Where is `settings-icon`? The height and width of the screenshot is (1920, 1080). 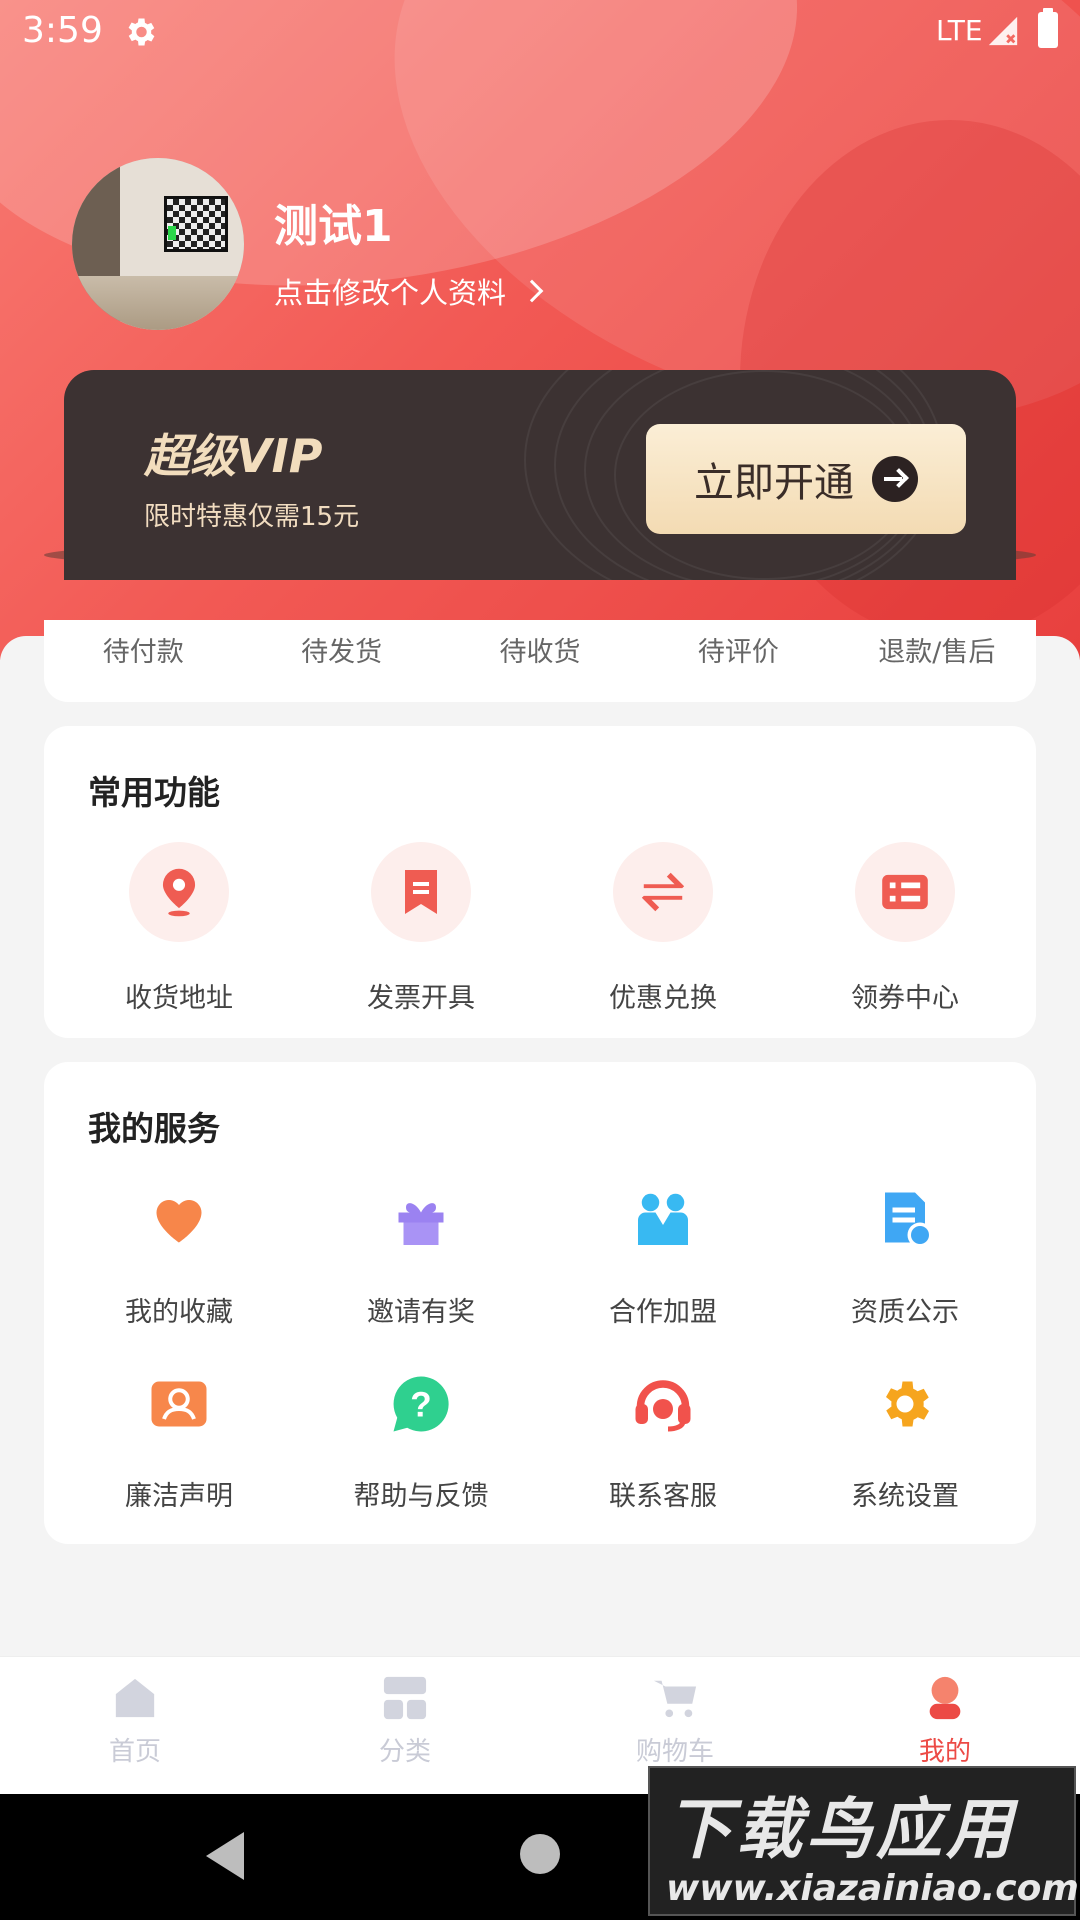
settings-icon is located at coordinates (907, 1404).